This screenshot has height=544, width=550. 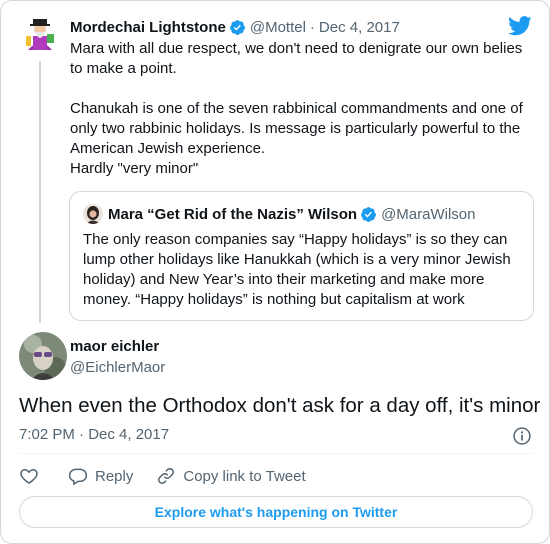 I want to click on copy-link-label: Copy link to Tweet, so click(x=244, y=476).